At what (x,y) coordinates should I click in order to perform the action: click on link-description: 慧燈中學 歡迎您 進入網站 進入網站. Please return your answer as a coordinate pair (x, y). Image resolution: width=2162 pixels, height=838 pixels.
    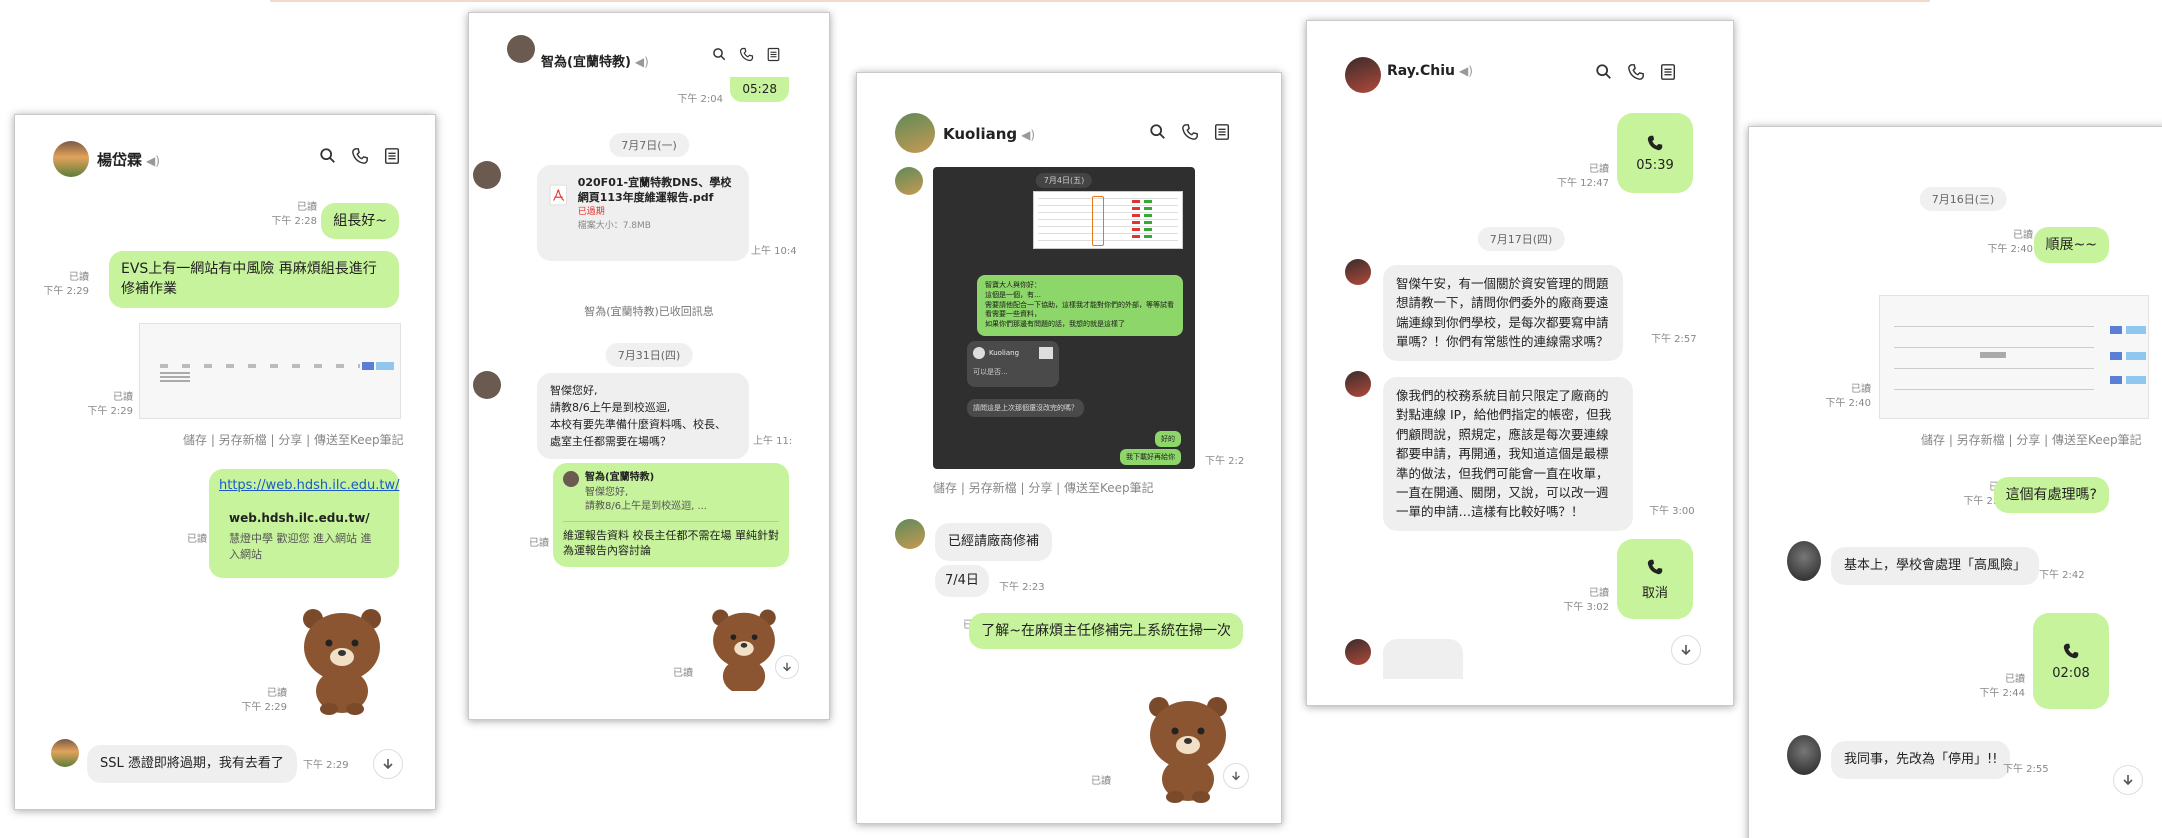
    Looking at the image, I should click on (300, 546).